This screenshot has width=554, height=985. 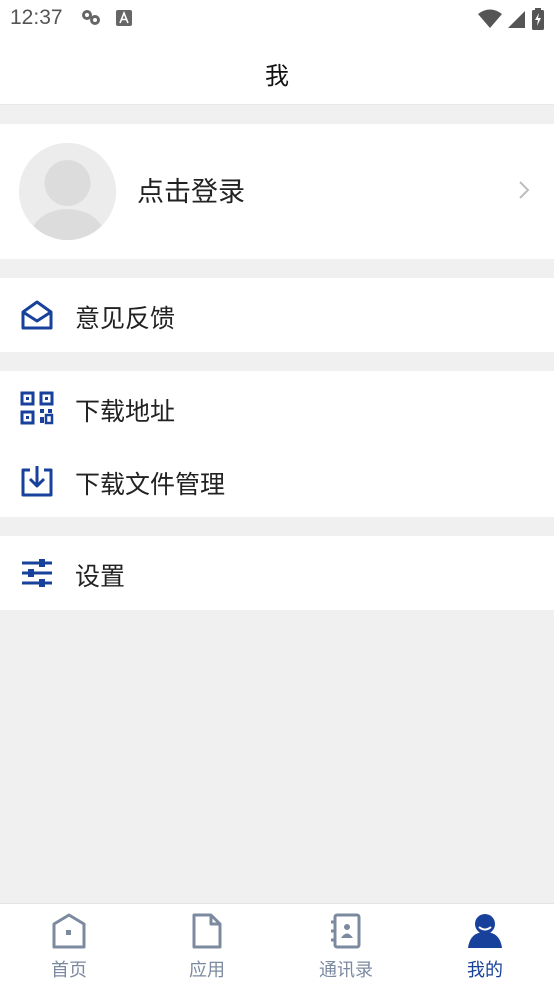 What do you see at coordinates (124, 20) in the screenshot?
I see `font-a-icon` at bounding box center [124, 20].